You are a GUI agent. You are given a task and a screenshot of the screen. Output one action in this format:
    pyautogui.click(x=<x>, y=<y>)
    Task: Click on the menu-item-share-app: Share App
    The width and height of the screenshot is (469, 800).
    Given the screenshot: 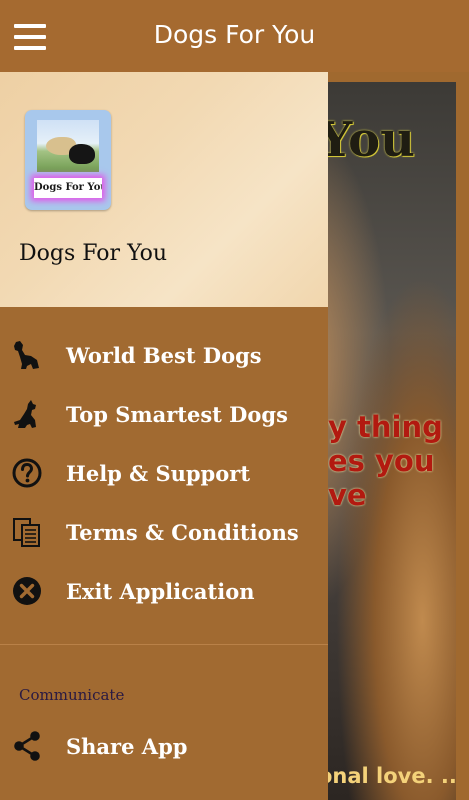 What is the action you would take?
    pyautogui.click(x=164, y=747)
    